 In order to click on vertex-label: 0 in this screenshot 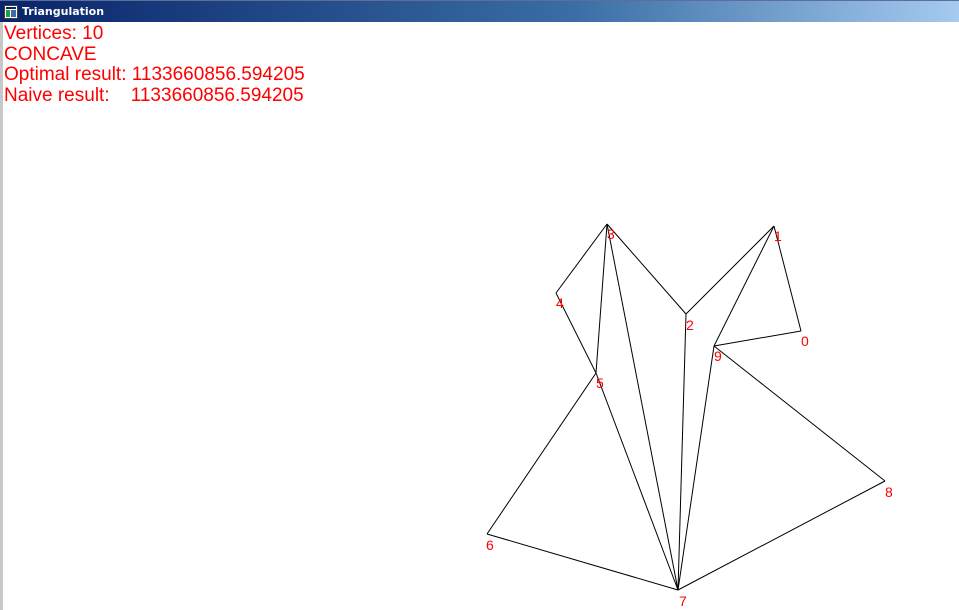, I will do `click(805, 341)`.